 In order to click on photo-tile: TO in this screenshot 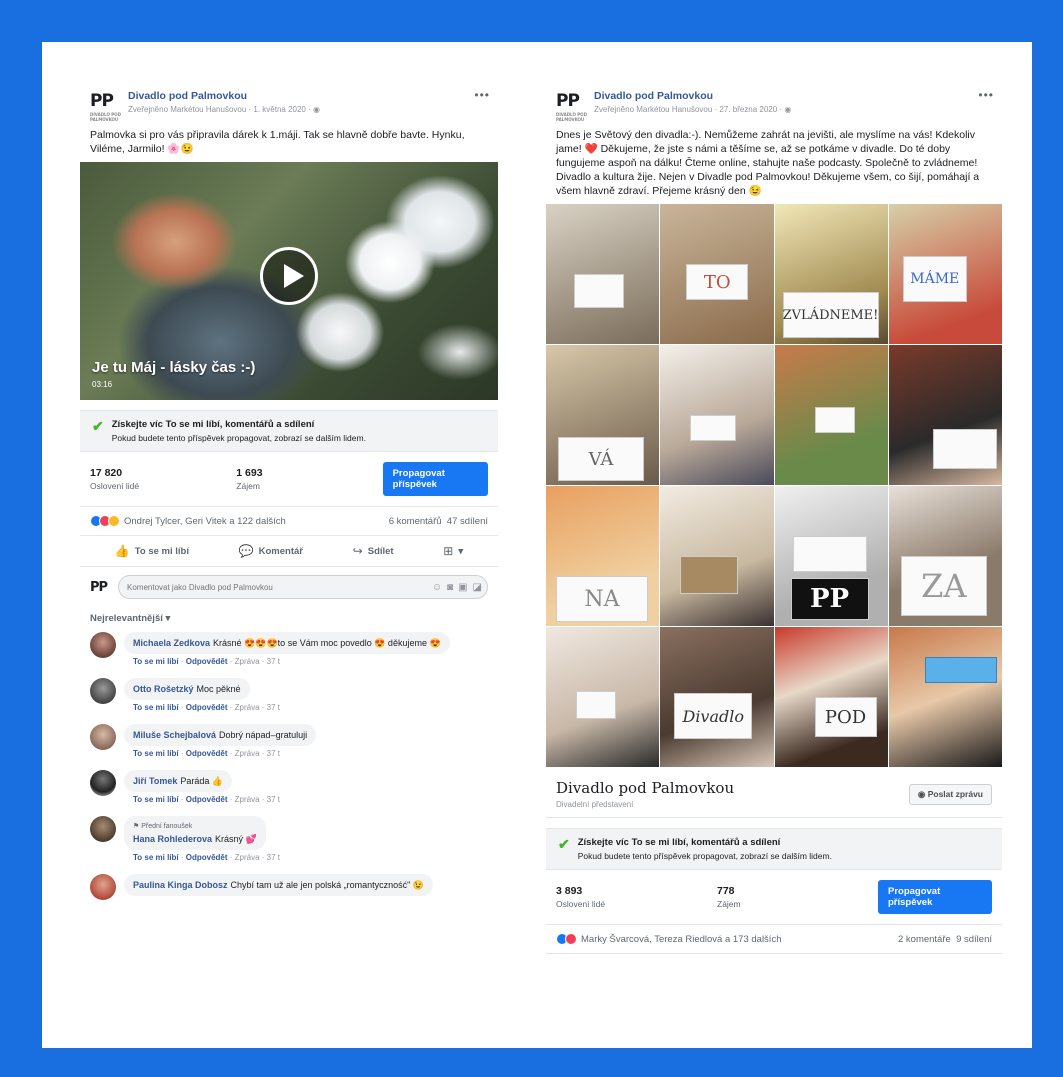, I will do `click(717, 274)`.